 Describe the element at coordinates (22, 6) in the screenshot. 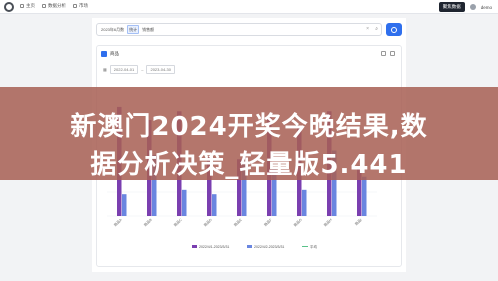

I see `home-icon` at that location.